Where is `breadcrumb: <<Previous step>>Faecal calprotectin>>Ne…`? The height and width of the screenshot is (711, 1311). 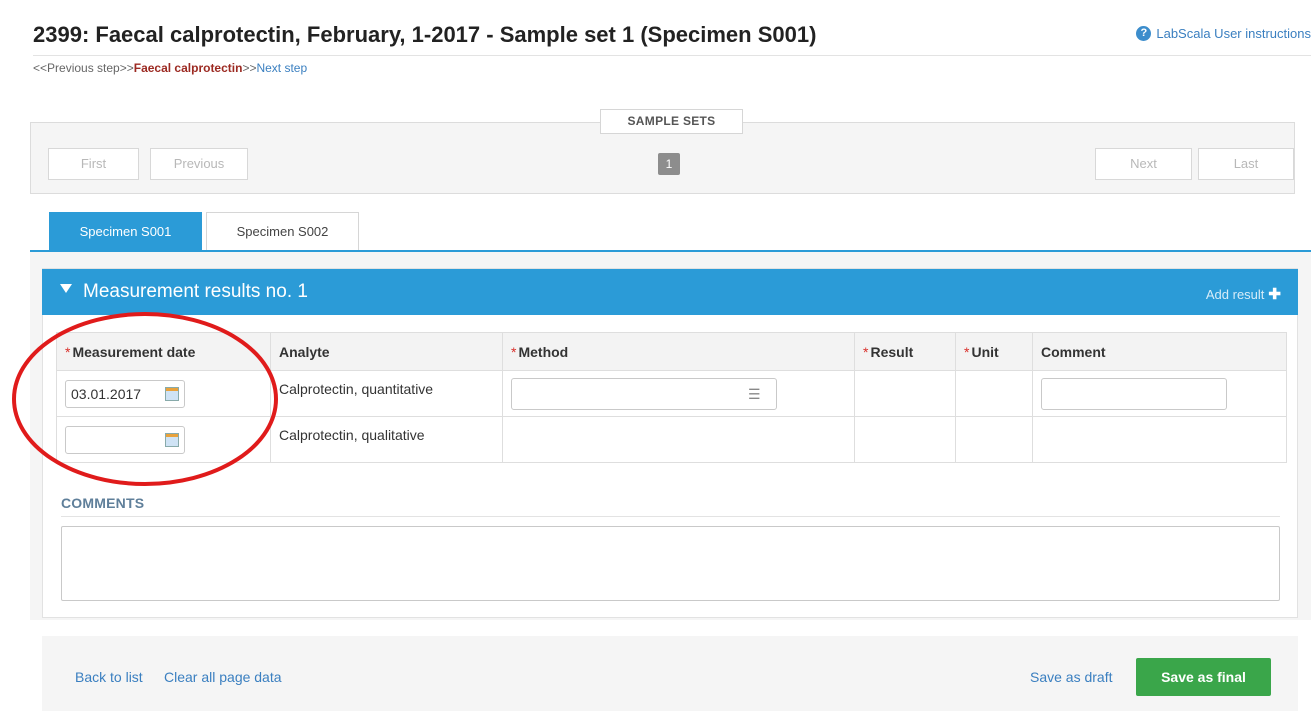 breadcrumb: <<Previous step>>Faecal calprotectin>>Ne… is located at coordinates (170, 68).